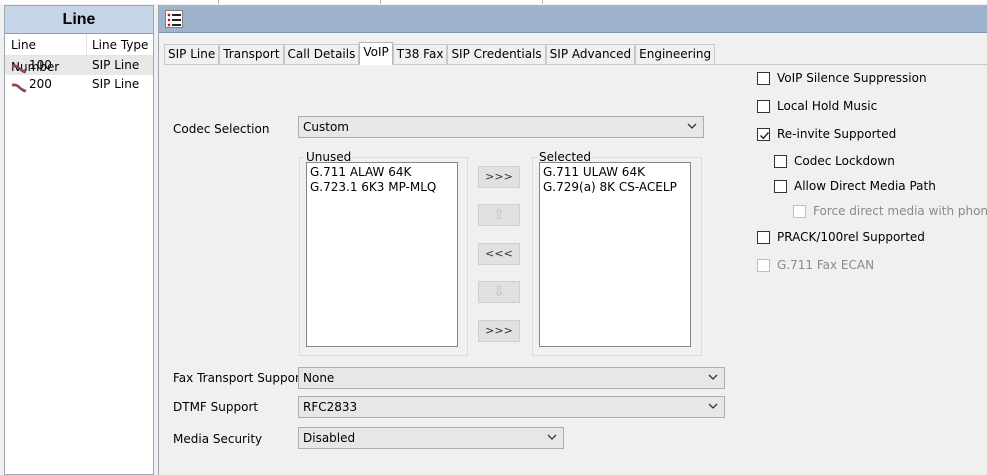 The image size is (987, 475). Describe the element at coordinates (865, 186) in the screenshot. I see `checkbox-label: Allow Direct Media Path` at that location.